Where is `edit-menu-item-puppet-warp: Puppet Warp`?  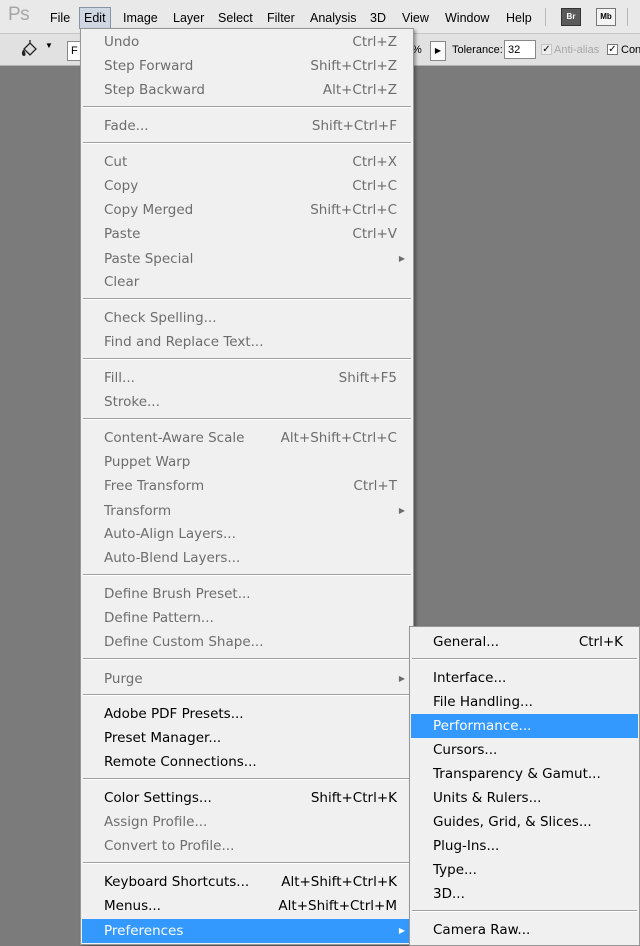
edit-menu-item-puppet-warp: Puppet Warp is located at coordinates (247, 462).